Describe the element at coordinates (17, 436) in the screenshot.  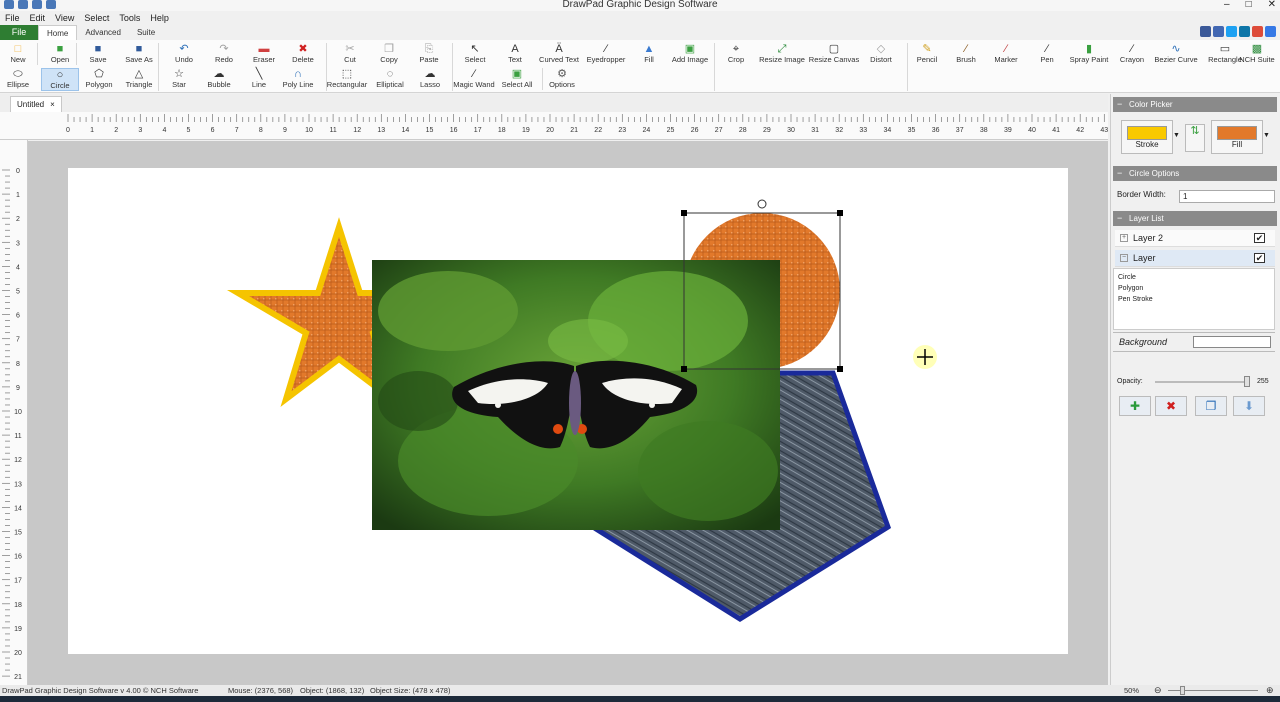
I see `ruler-label: 11` at that location.